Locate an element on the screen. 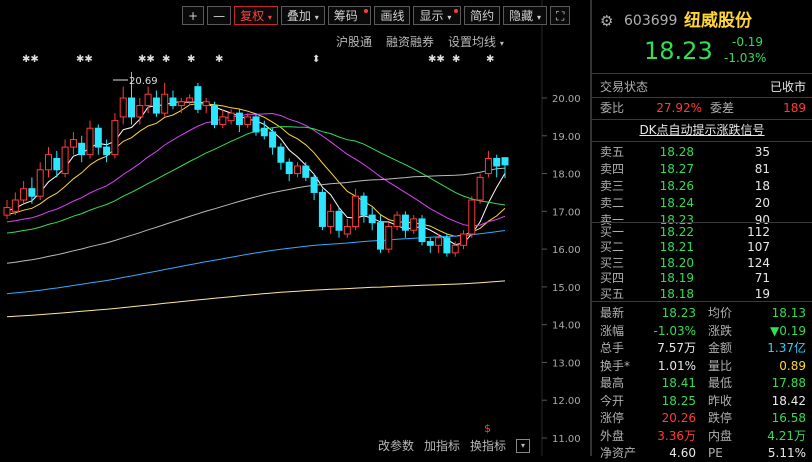 The width and height of the screenshot is (812, 462). ask-volume: 35 is located at coordinates (762, 152).